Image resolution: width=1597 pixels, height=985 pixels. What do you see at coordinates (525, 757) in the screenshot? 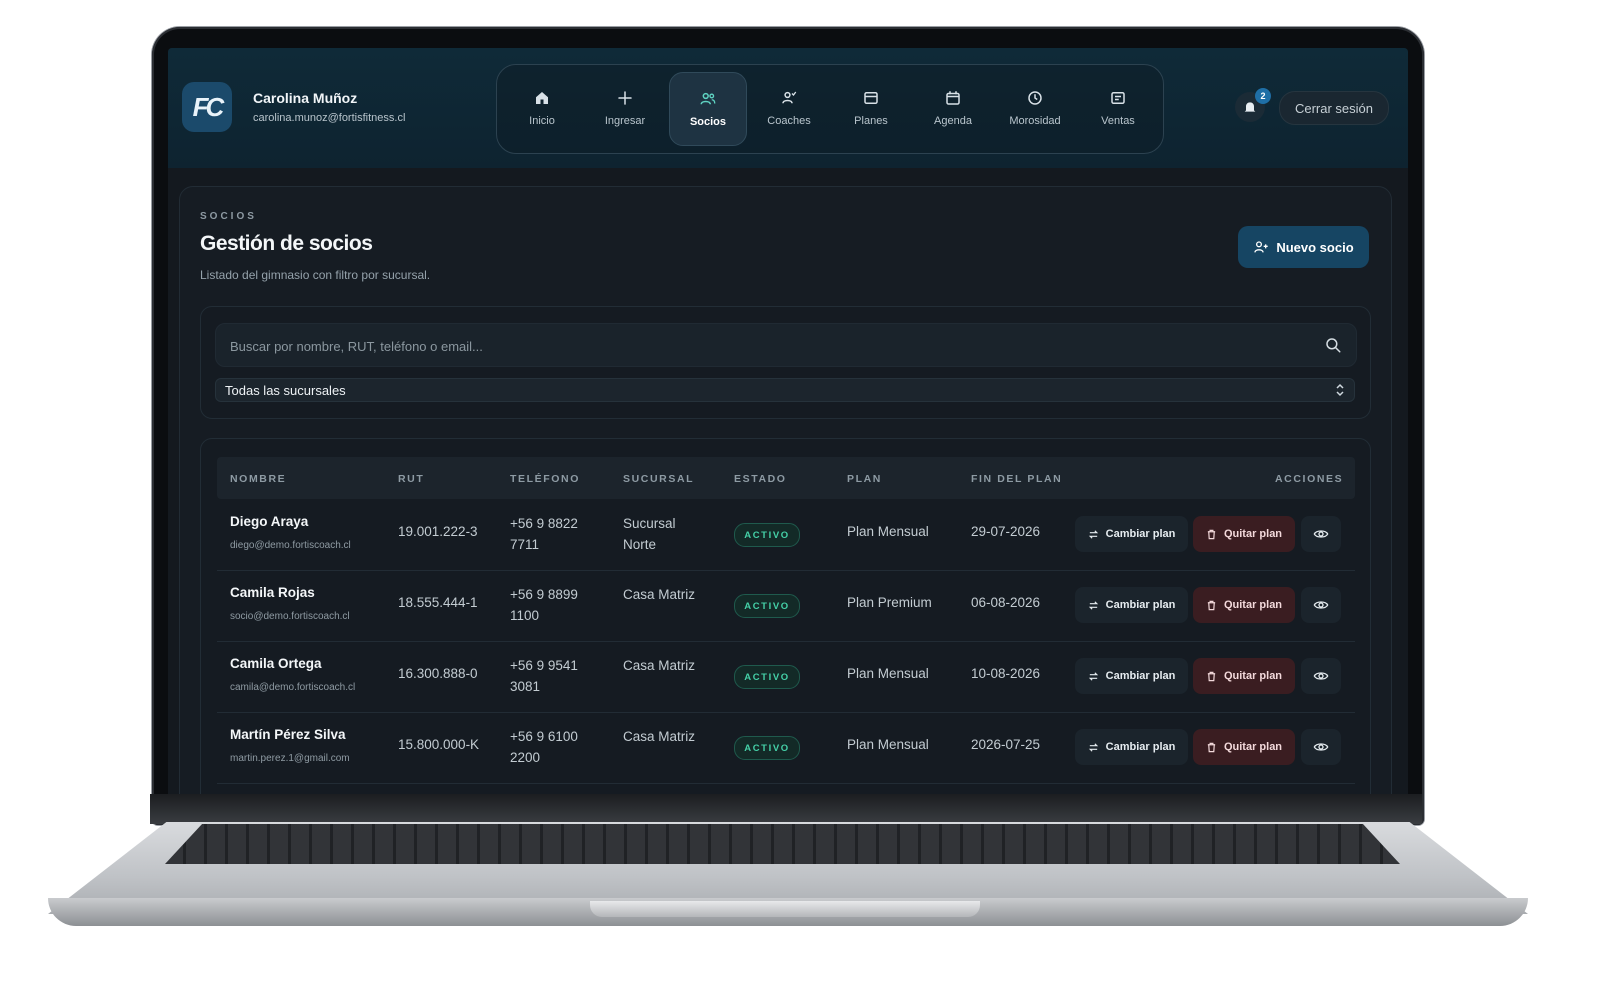
I see `member-phone-line-2: 2200` at bounding box center [525, 757].